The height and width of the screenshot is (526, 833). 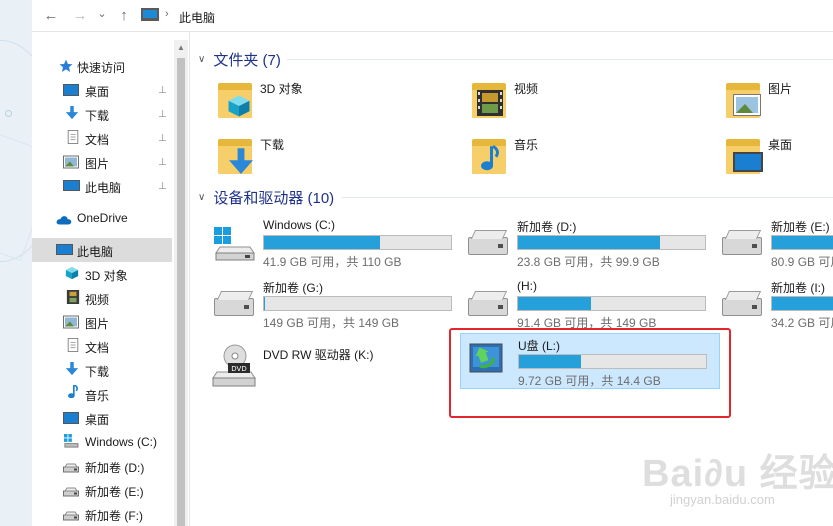 What do you see at coordinates (743, 155) in the screenshot?
I see `desktop-folder-icon` at bounding box center [743, 155].